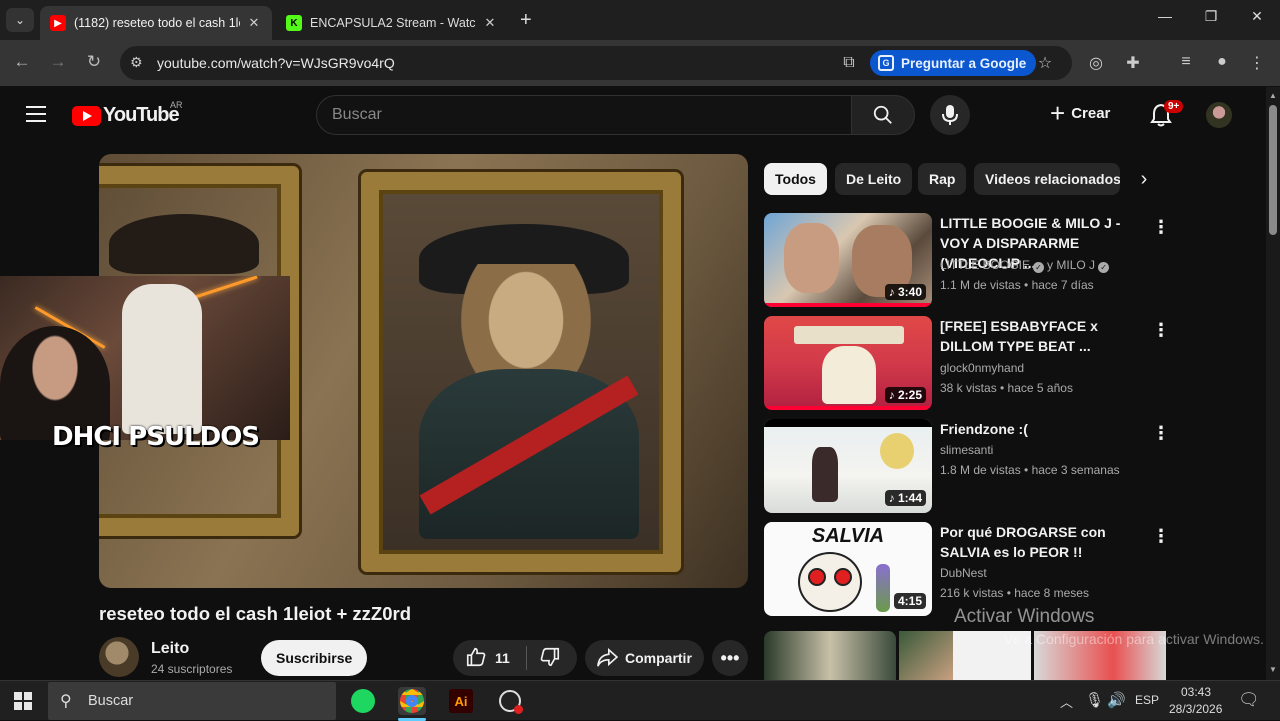 Image resolution: width=1280 pixels, height=721 pixels. What do you see at coordinates (1273, 170) in the screenshot?
I see `scrollbar-thumb` at bounding box center [1273, 170].